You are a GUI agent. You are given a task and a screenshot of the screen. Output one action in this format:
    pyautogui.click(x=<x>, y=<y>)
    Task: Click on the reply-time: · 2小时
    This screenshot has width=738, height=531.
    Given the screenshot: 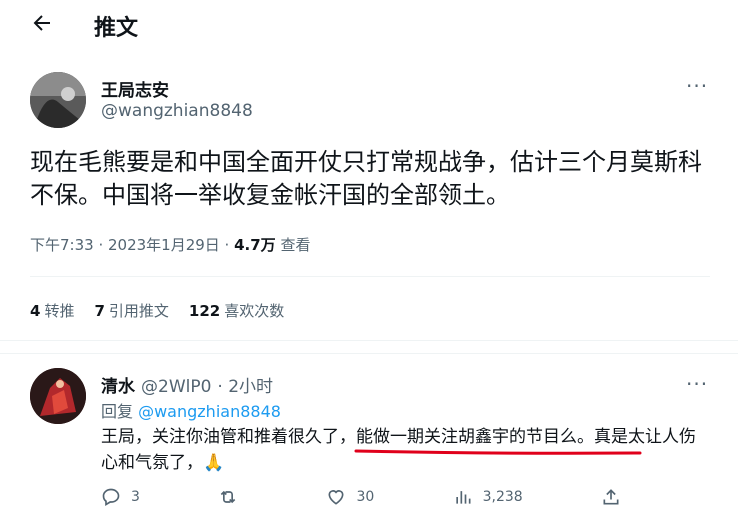 What is the action you would take?
    pyautogui.click(x=245, y=384)
    